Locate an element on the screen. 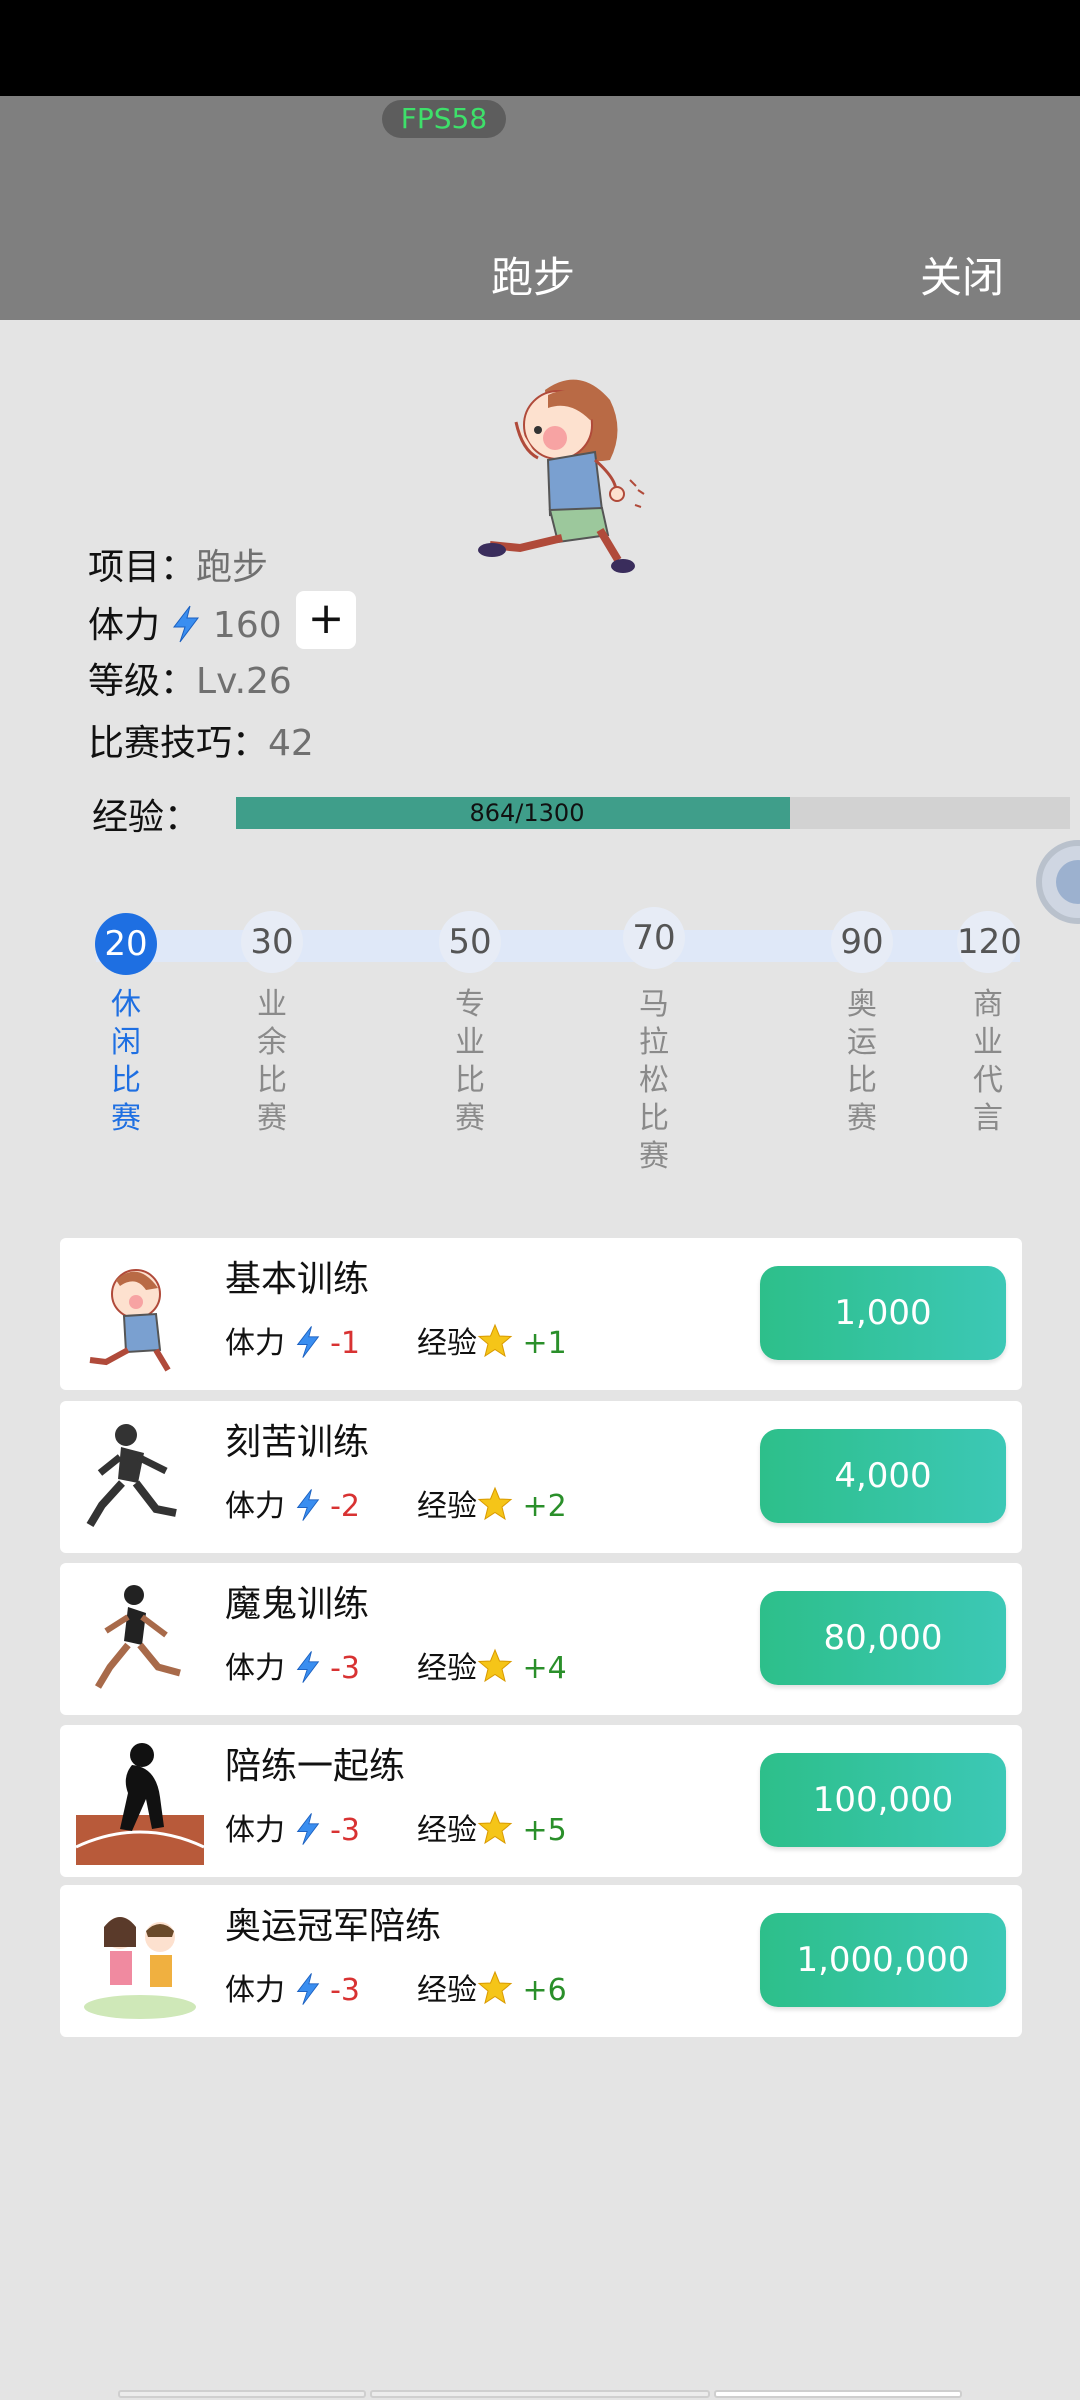 The image size is (1080, 2400). level-value: Lv.26 is located at coordinates (244, 681).